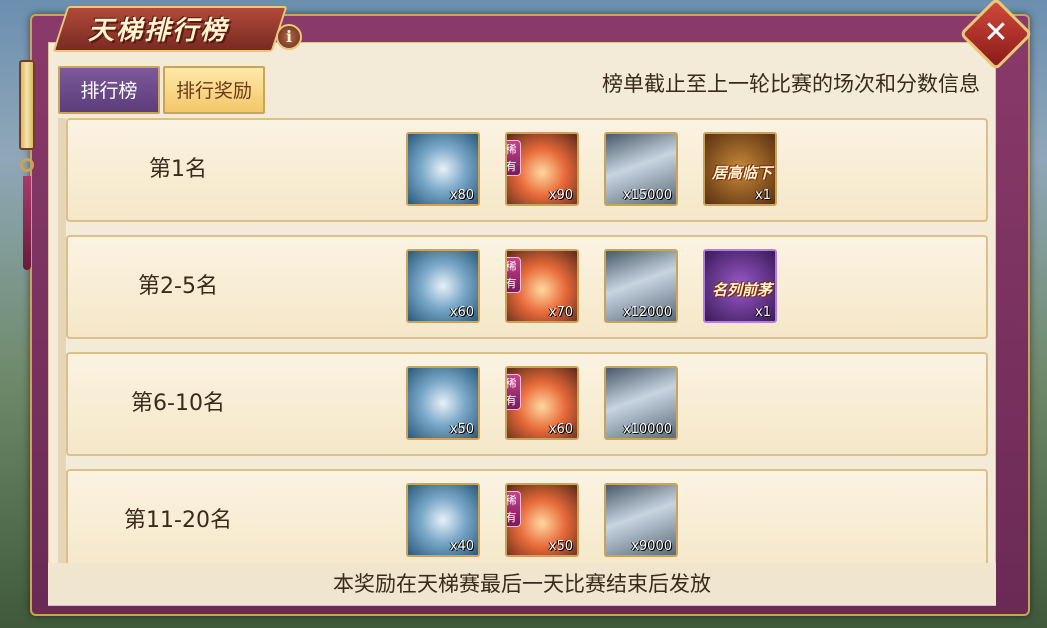  What do you see at coordinates (178, 286) in the screenshot?
I see `rank-label: 第2-5名` at bounding box center [178, 286].